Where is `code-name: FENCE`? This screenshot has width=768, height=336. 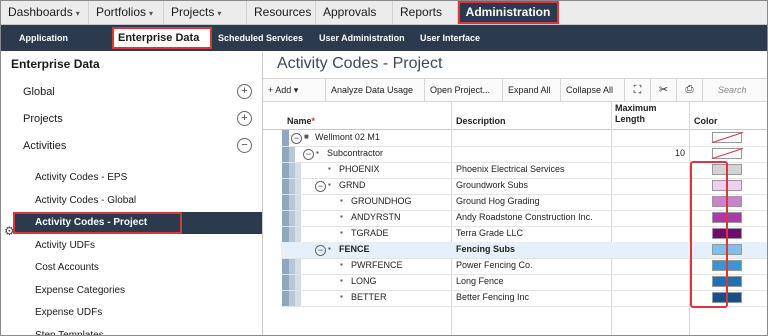
code-name: FENCE is located at coordinates (354, 249).